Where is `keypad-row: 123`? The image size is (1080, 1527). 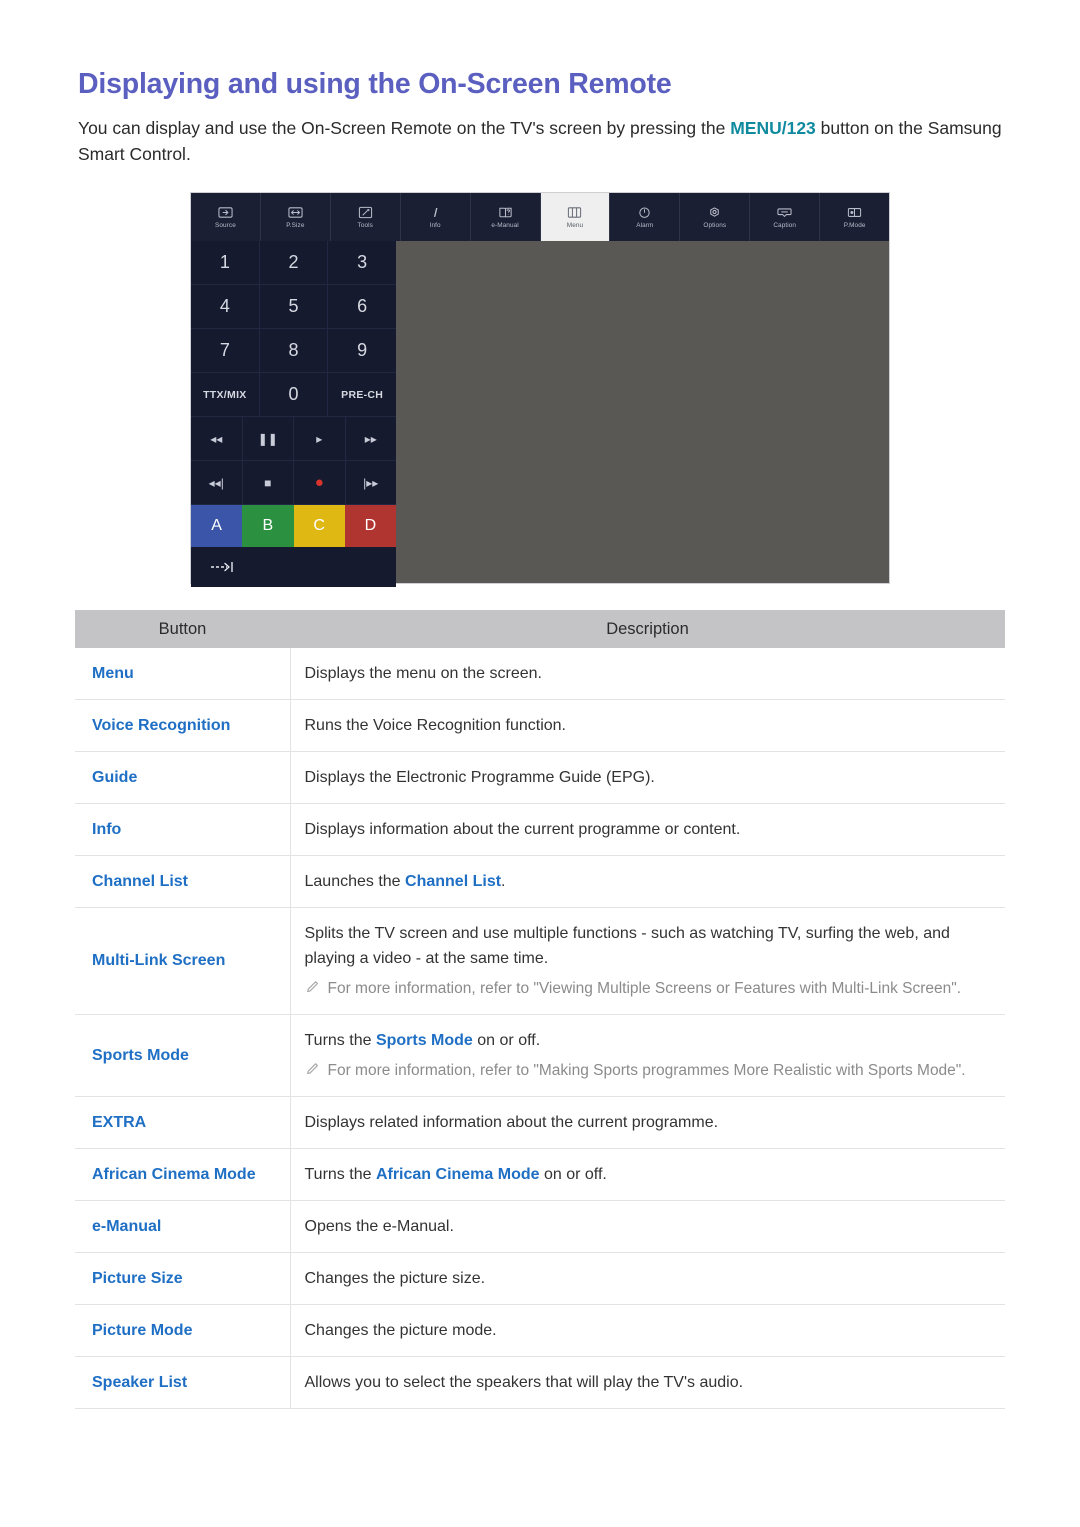
keypad-row: 123 is located at coordinates (294, 263).